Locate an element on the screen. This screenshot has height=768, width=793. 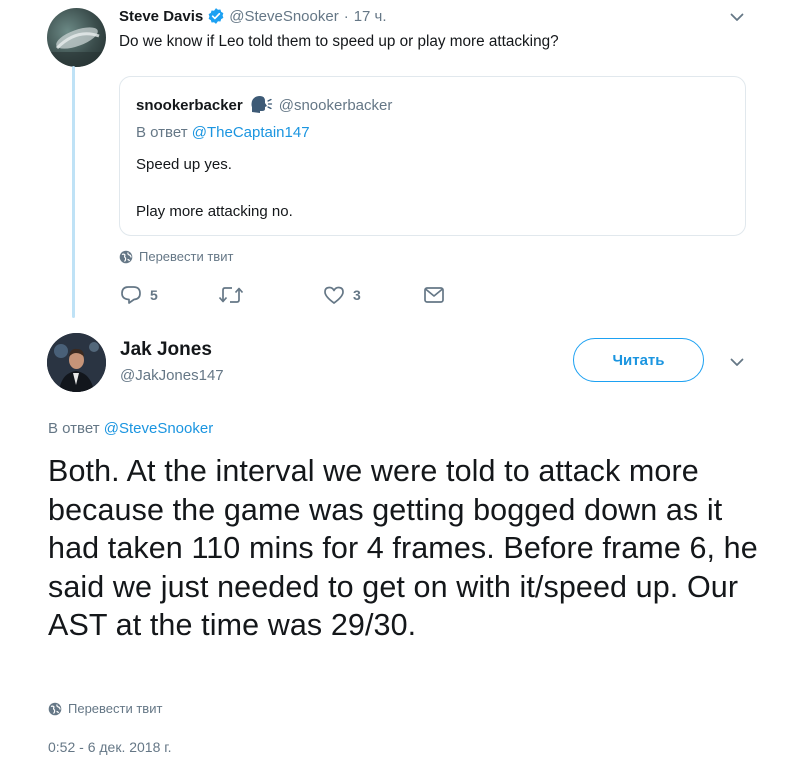
author-handle: @SteveSnooker is located at coordinates (283, 16).